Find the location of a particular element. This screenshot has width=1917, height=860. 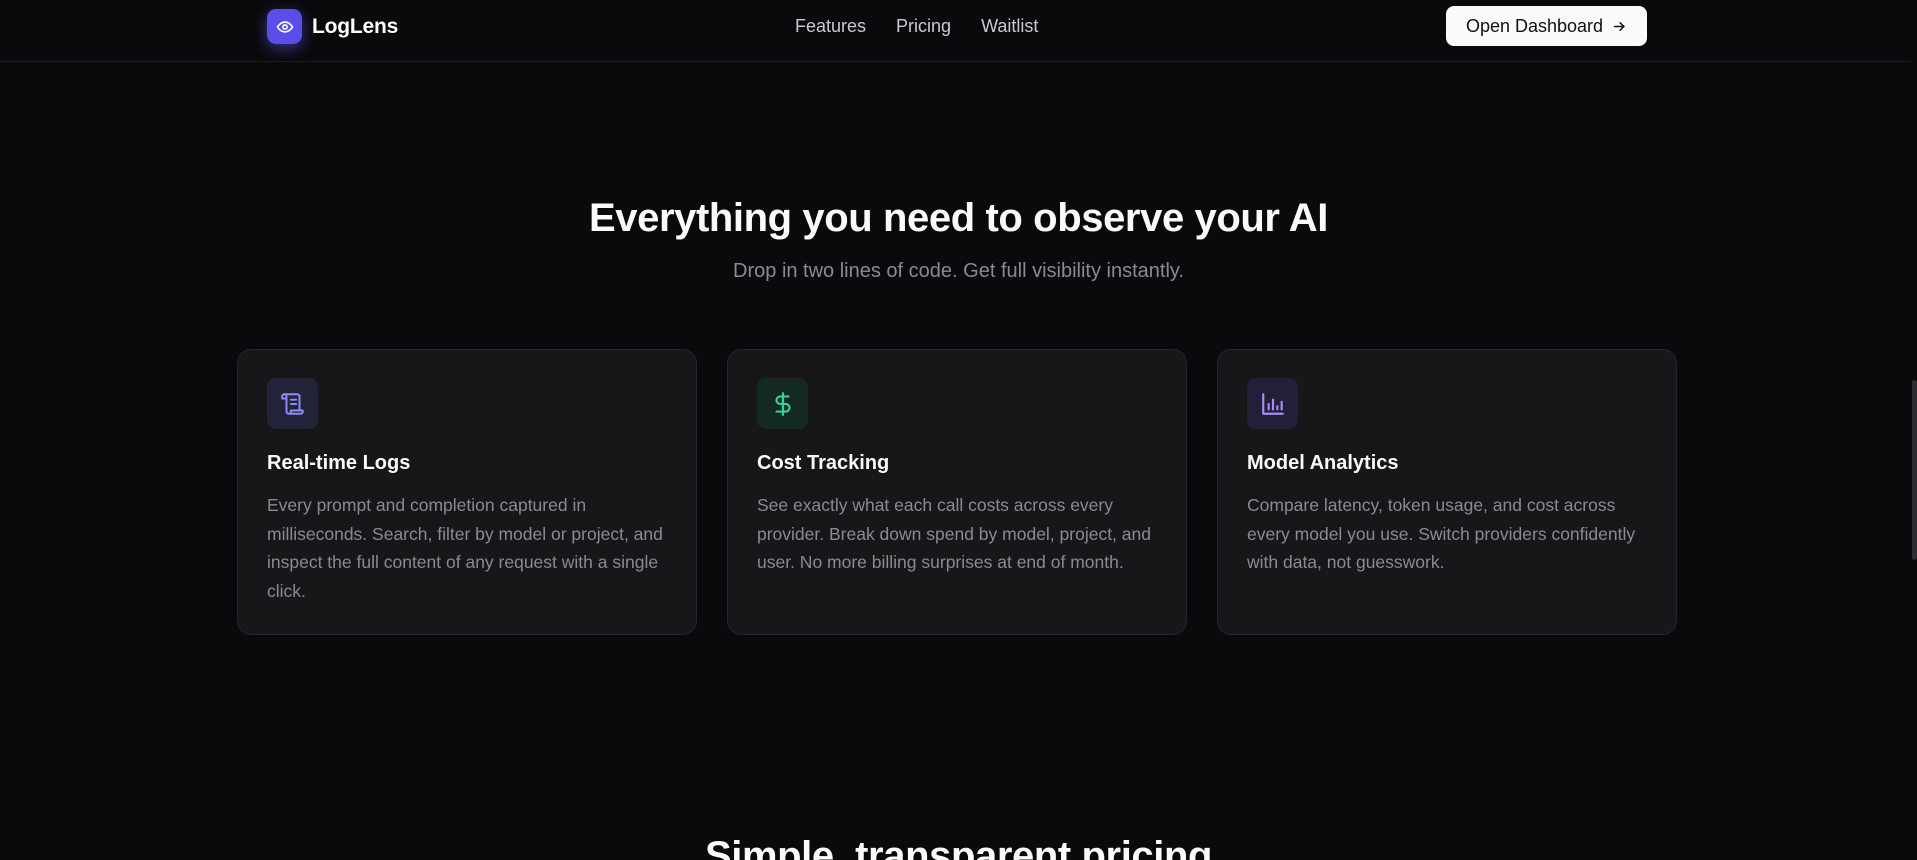

bar-chart-icon is located at coordinates (1272, 403).